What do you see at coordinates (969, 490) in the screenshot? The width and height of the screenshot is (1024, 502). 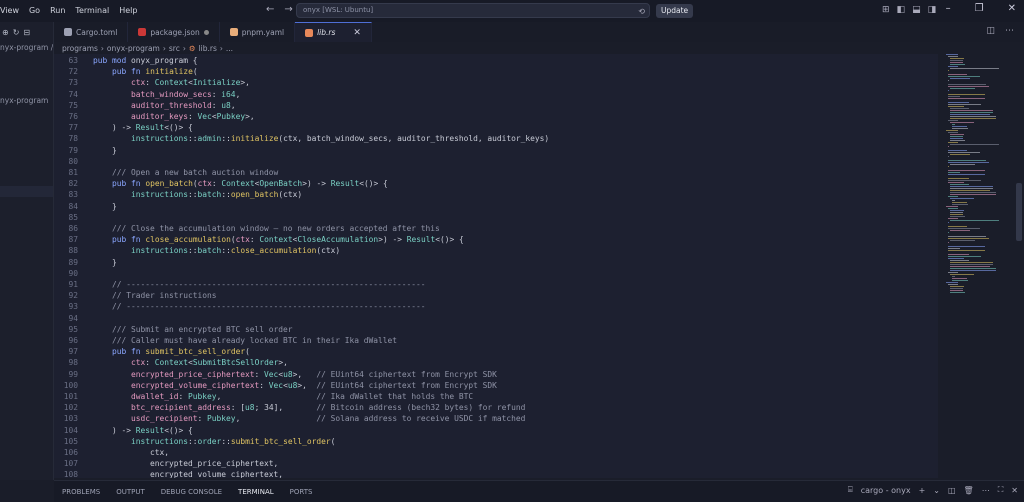 I see `trash-icon: 🗑` at bounding box center [969, 490].